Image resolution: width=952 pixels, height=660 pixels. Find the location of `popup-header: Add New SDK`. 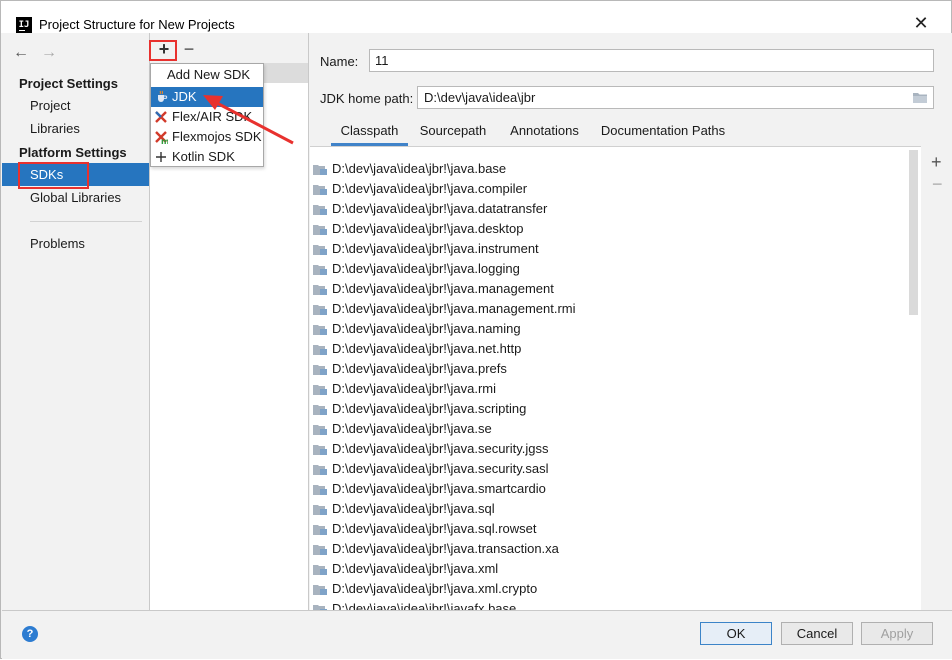

popup-header: Add New SDK is located at coordinates (209, 74).